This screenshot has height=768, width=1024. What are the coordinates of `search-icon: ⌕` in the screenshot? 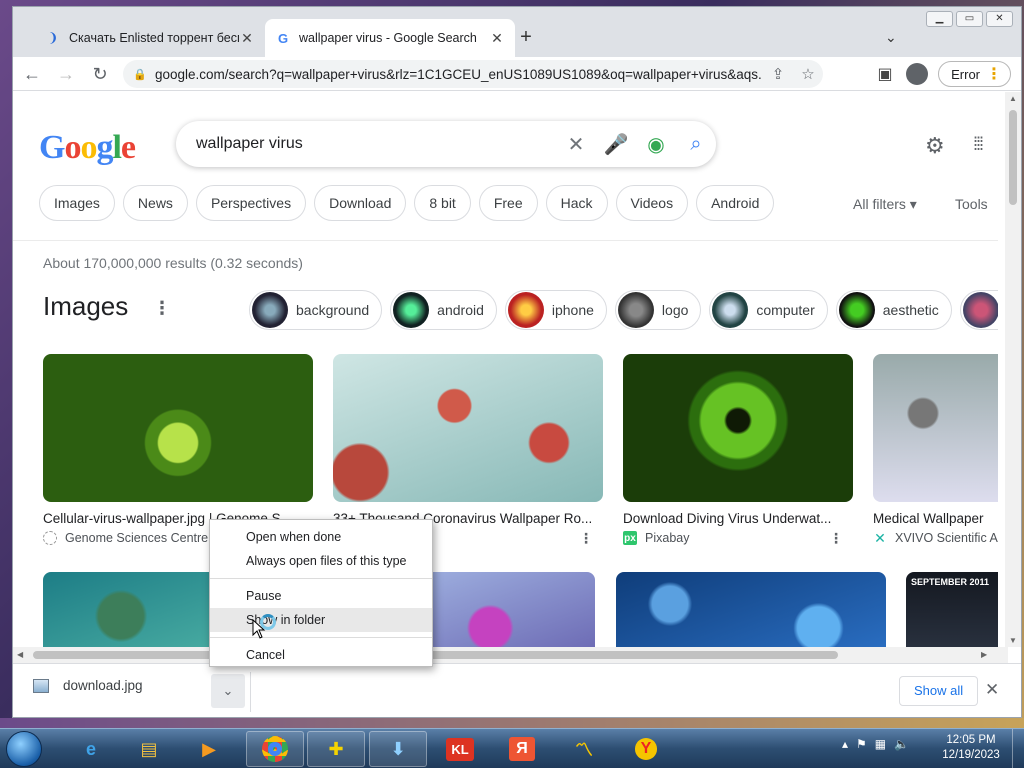 It's located at (696, 144).